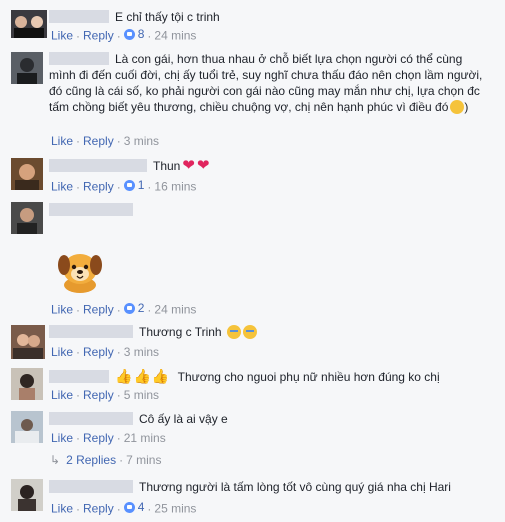 The image size is (505, 522). What do you see at coordinates (55, 460) in the screenshot?
I see `reply-arrow-icon: ↳` at bounding box center [55, 460].